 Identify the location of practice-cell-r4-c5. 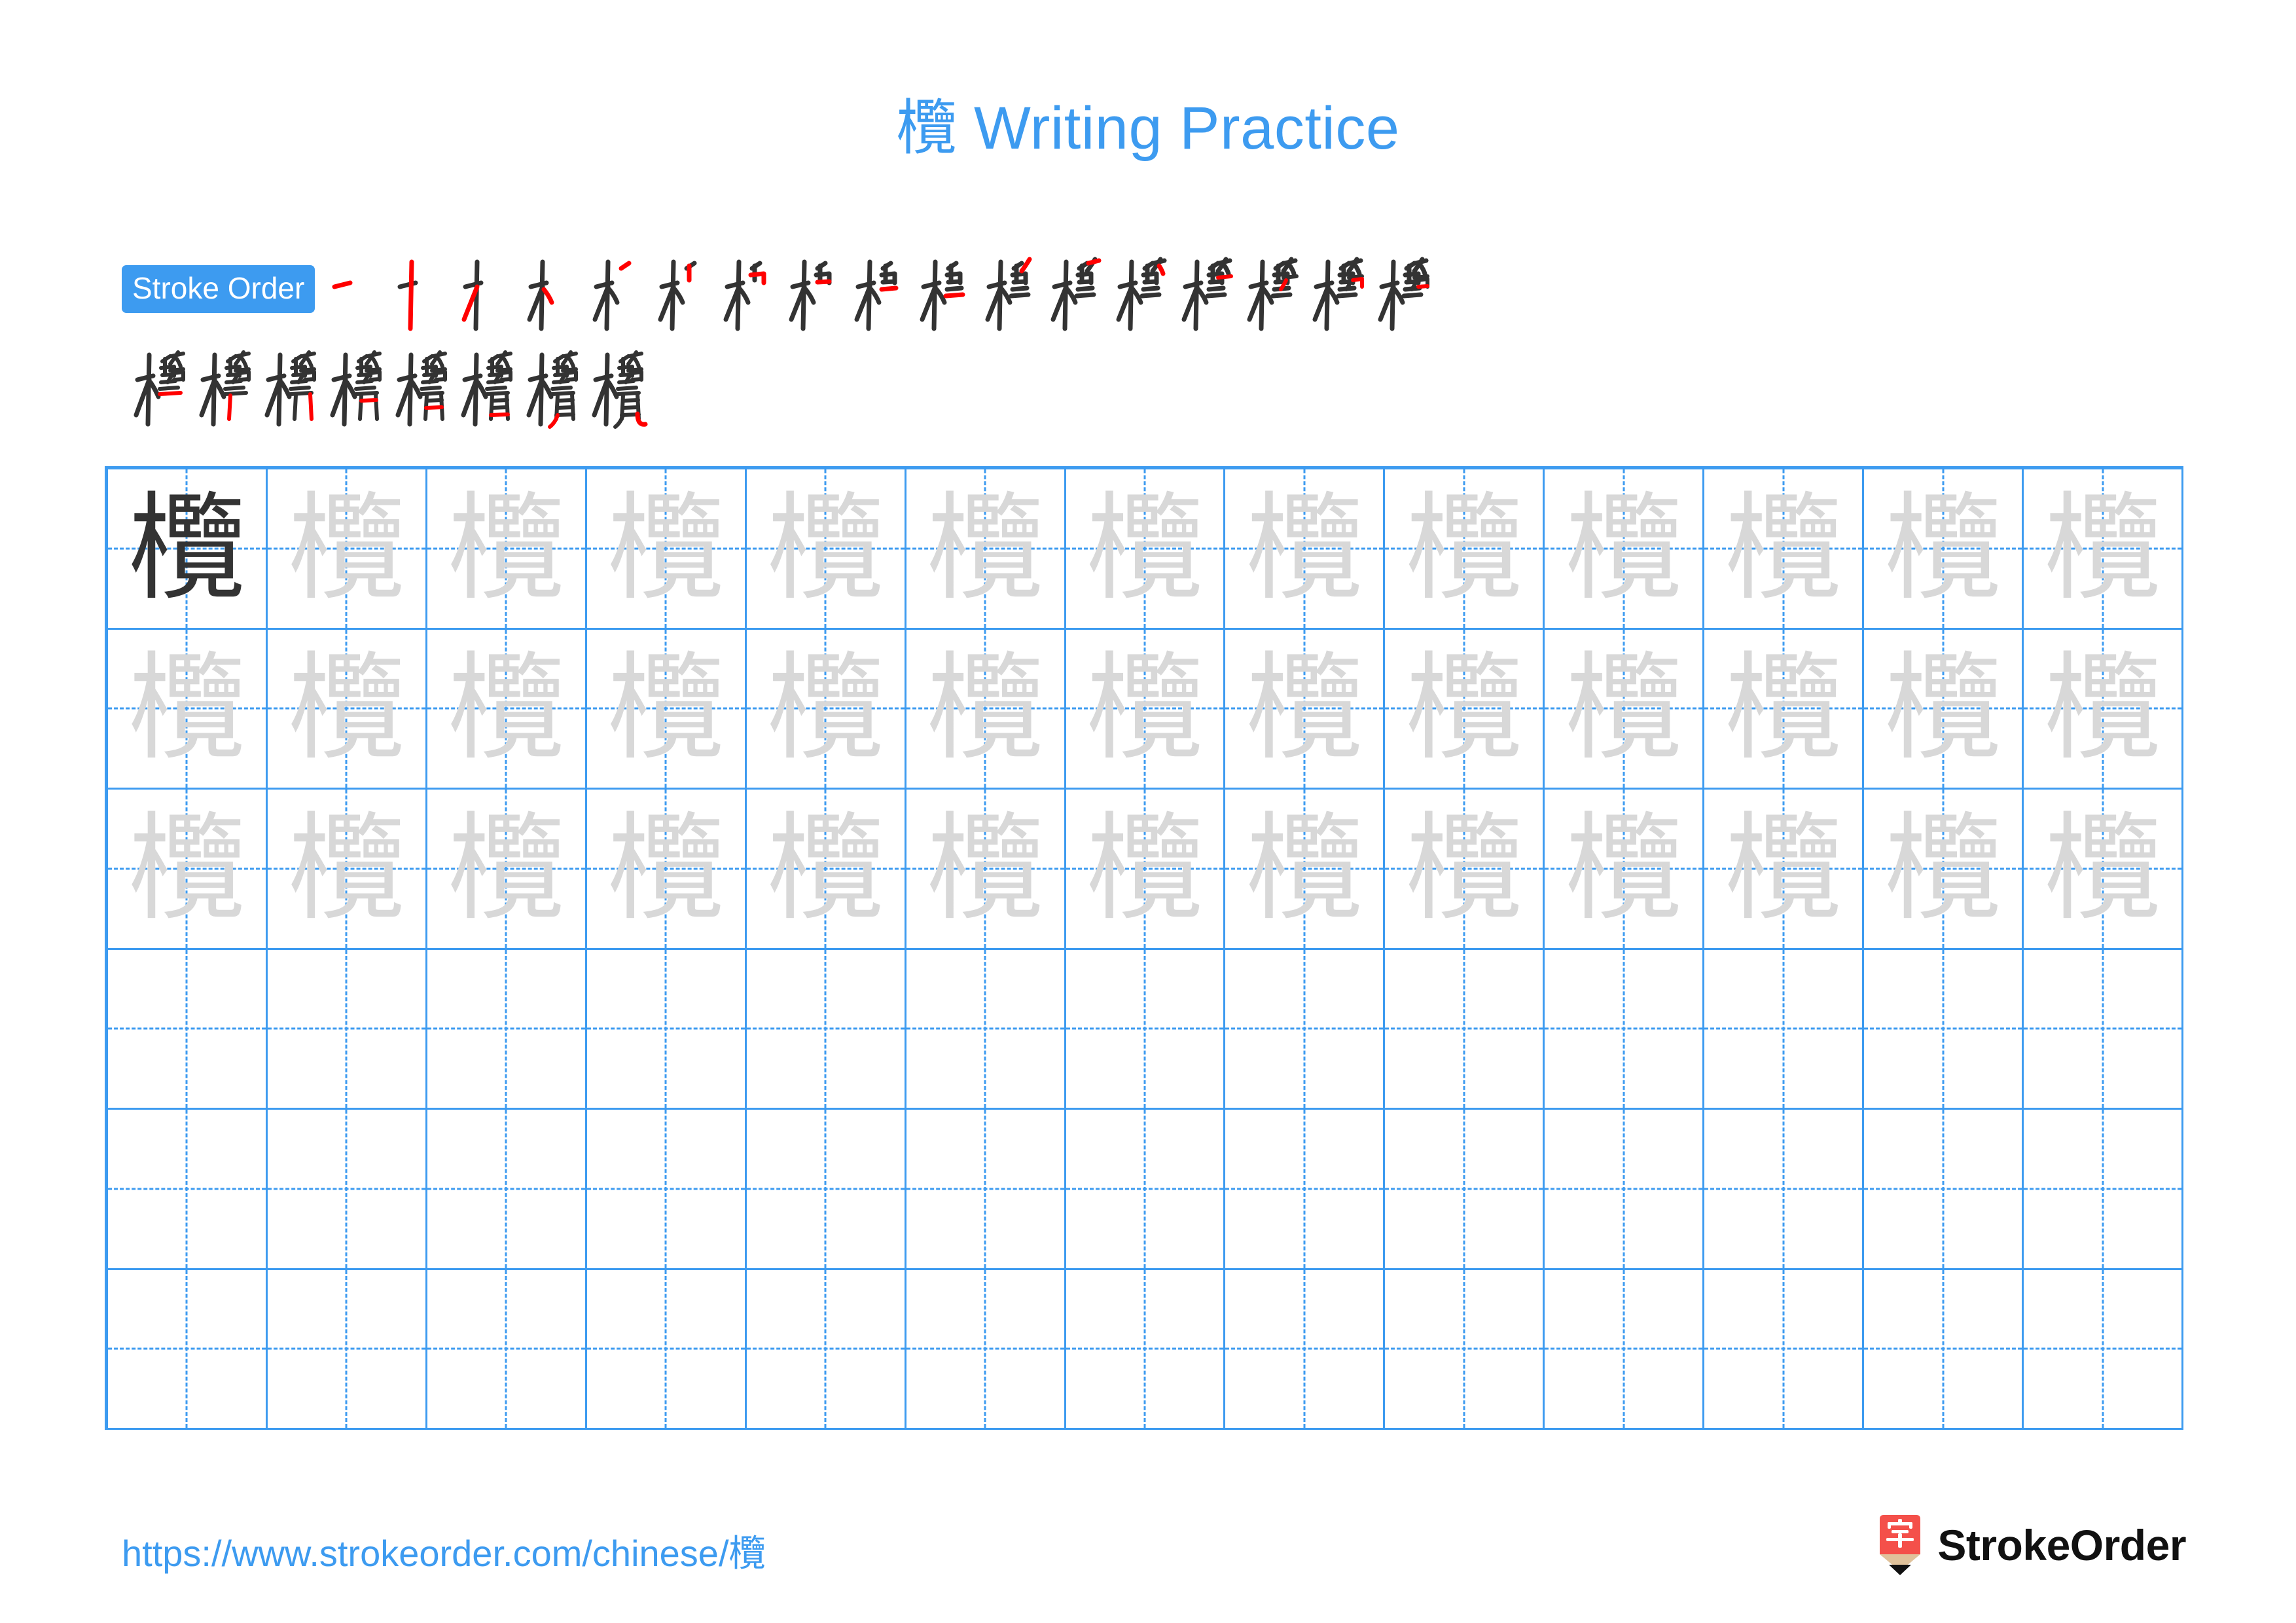
(826, 1029).